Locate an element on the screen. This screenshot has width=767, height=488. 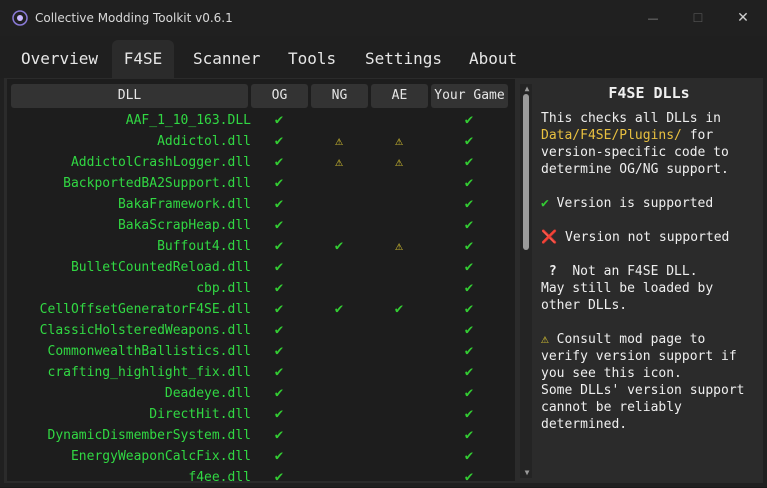
close-button: ✕ is located at coordinates (743, 18).